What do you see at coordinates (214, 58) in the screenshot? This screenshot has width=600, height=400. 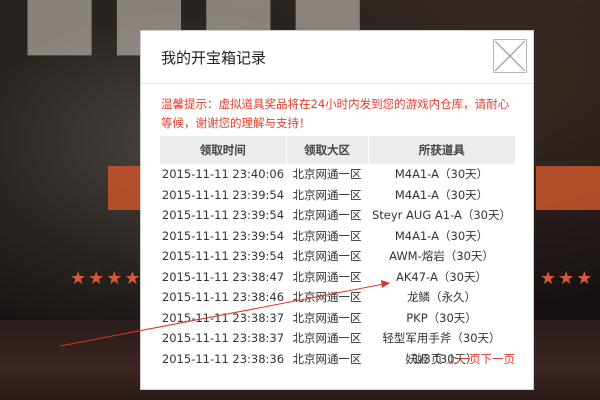 I see `modal-title: 我的开宝箱记录` at bounding box center [214, 58].